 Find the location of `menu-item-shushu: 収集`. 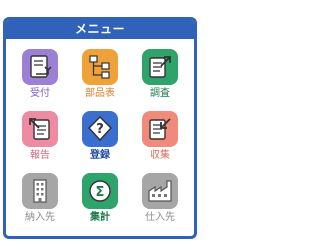

menu-item-shushu: 収集 is located at coordinates (160, 136).